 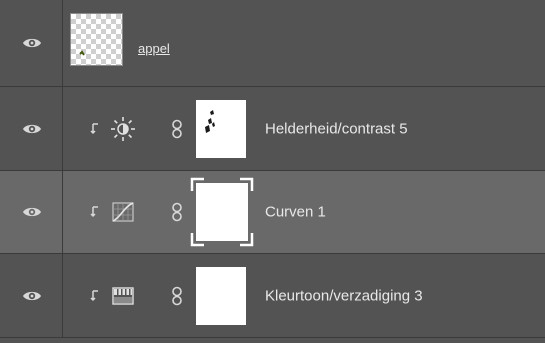 What do you see at coordinates (123, 212) in the screenshot?
I see `curves-icon` at bounding box center [123, 212].